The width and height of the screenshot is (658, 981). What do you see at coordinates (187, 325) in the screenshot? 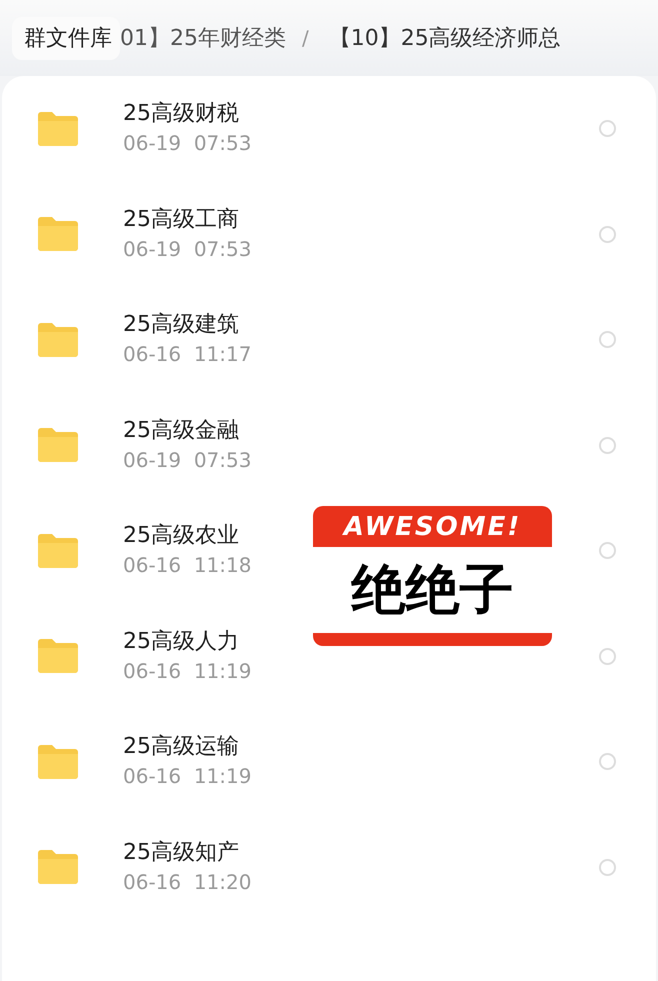
I see `file-name: 25高级建筑` at bounding box center [187, 325].